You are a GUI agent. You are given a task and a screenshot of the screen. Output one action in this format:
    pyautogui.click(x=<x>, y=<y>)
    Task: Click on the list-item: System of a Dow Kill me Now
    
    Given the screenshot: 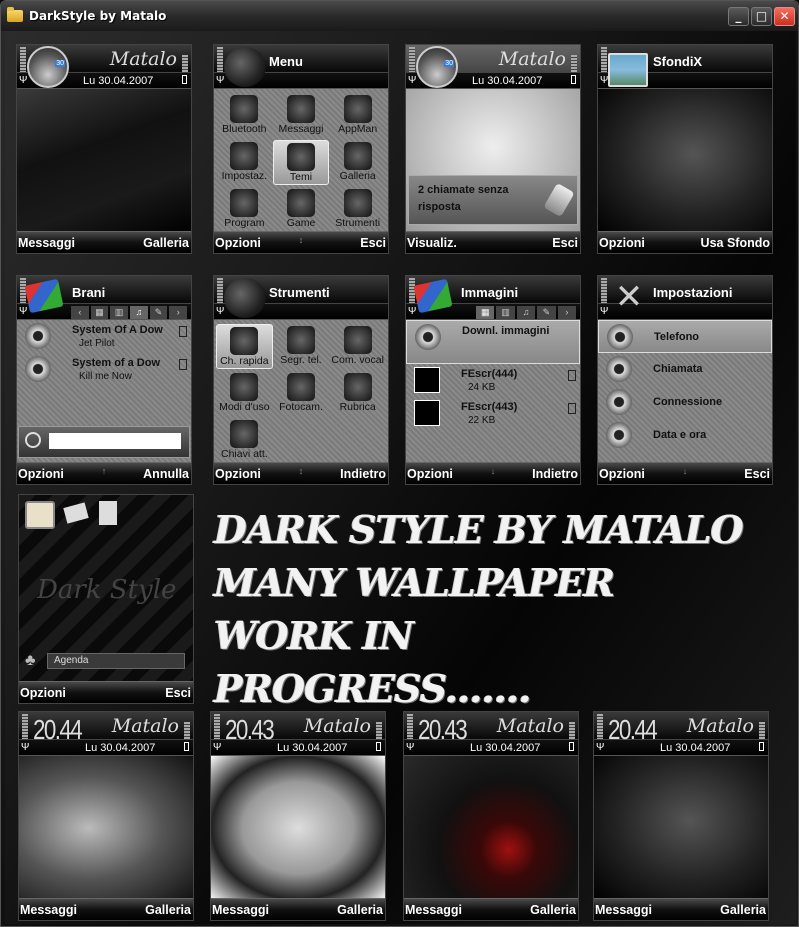 What is the action you would take?
    pyautogui.click(x=104, y=369)
    